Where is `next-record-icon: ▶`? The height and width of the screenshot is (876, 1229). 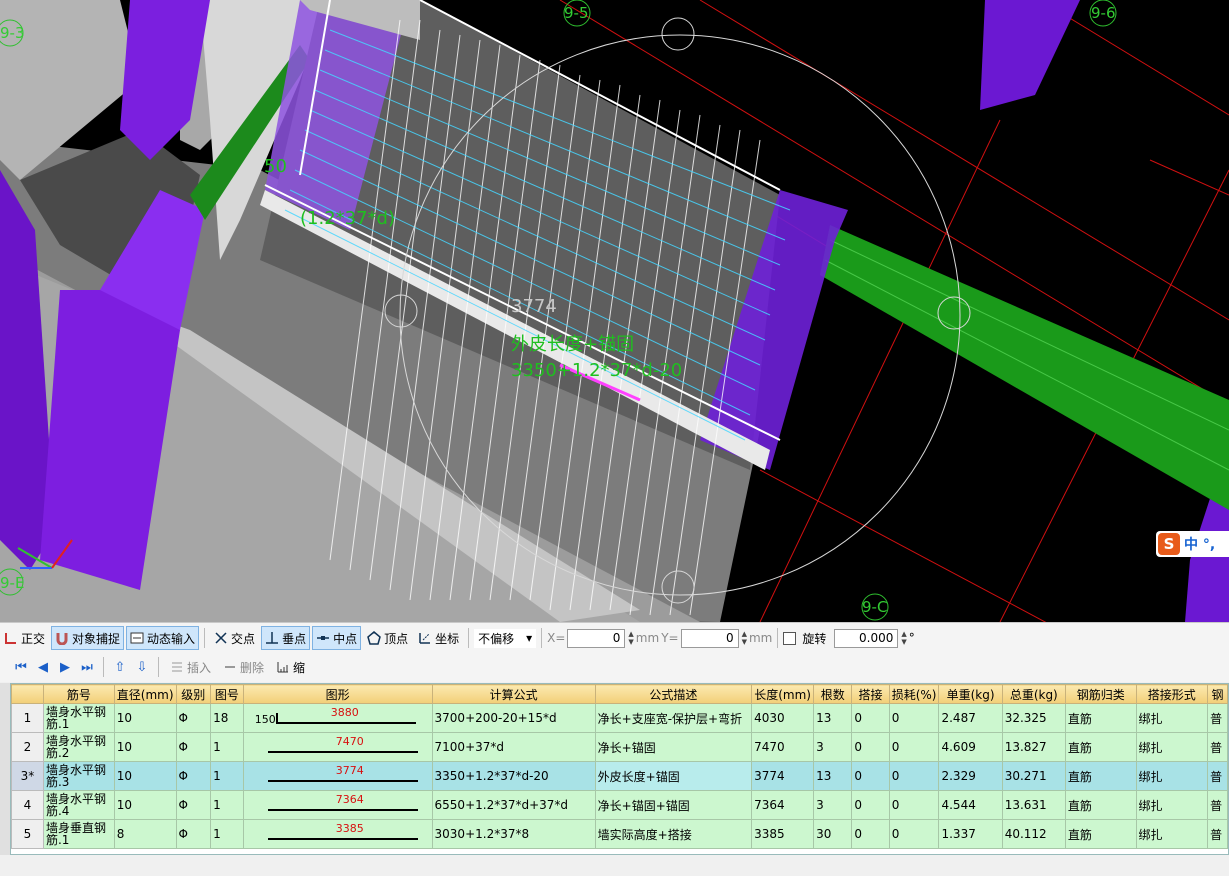 next-record-icon: ▶ is located at coordinates (65, 667).